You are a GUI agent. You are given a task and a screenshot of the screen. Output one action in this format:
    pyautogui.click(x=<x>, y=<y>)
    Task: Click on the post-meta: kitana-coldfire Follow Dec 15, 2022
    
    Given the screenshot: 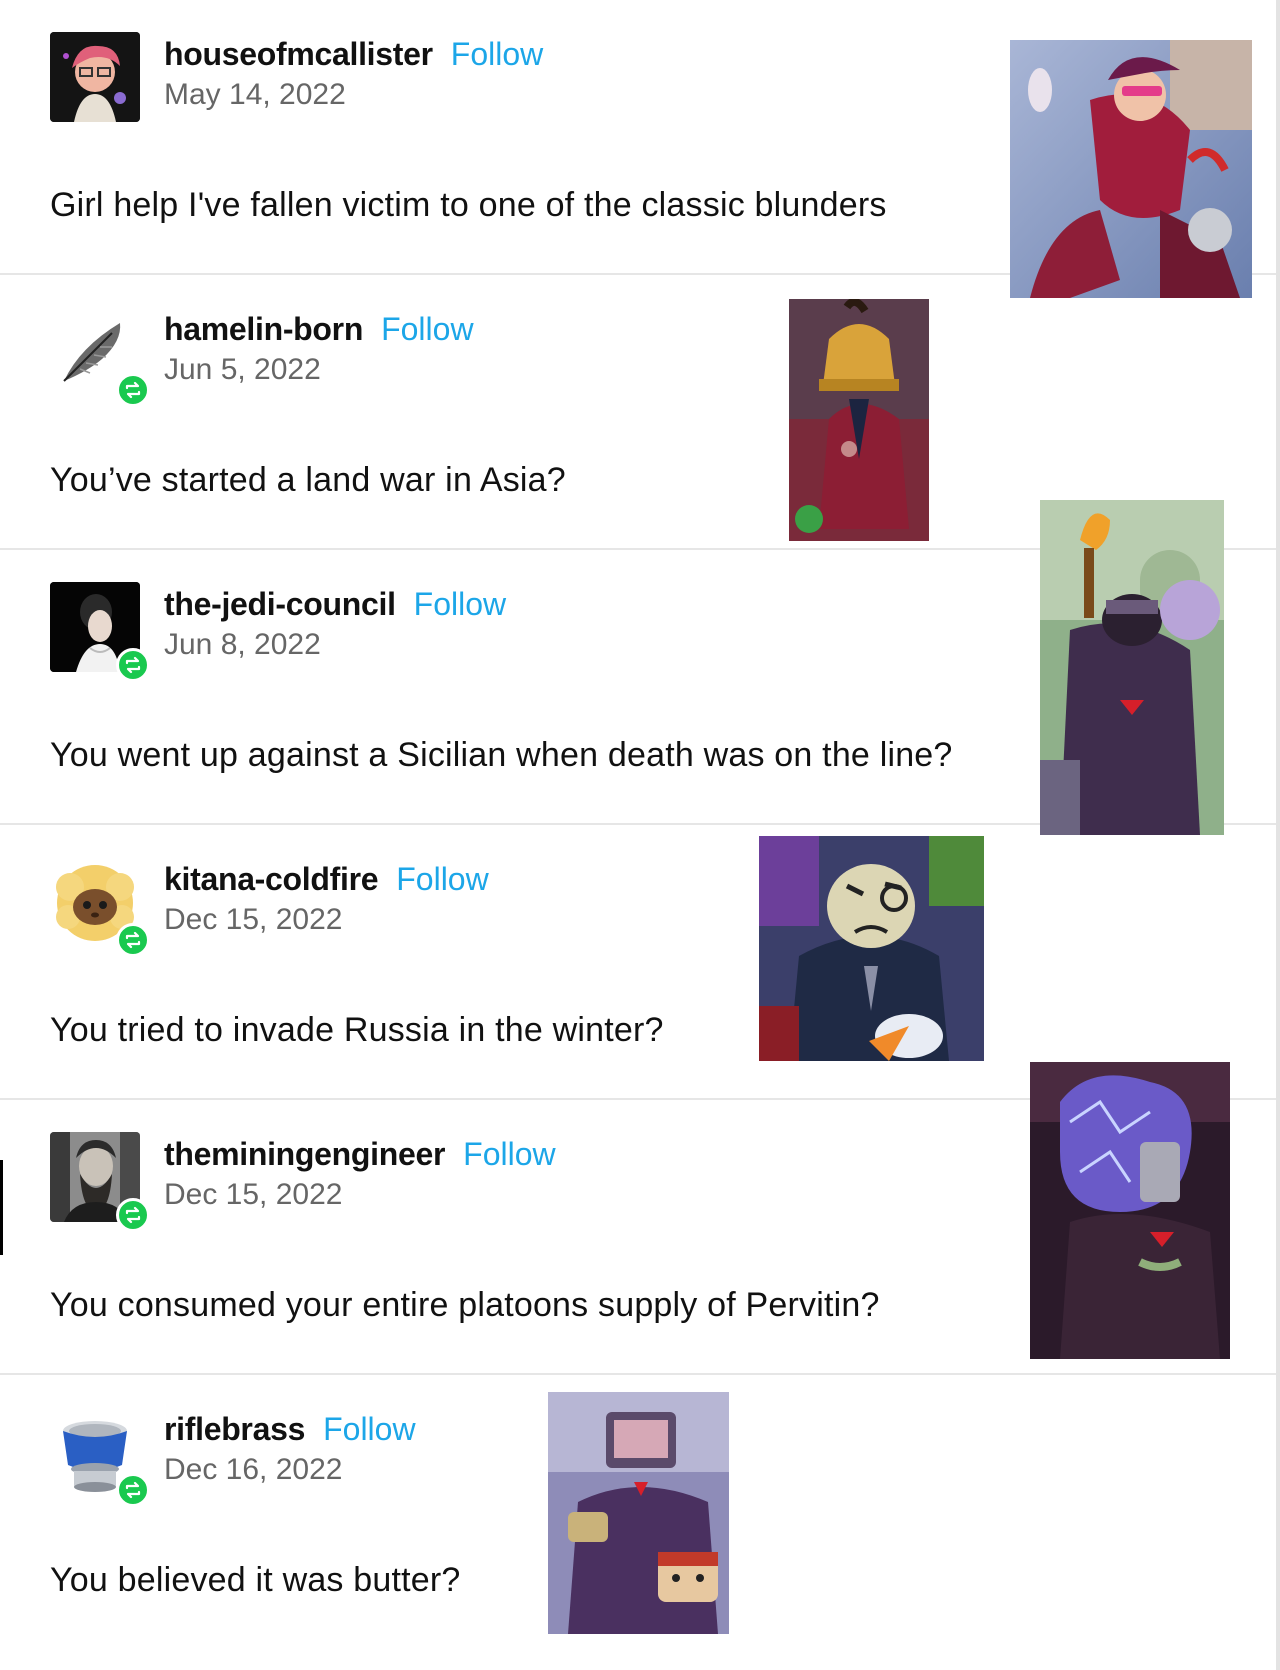 What is the action you would take?
    pyautogui.click(x=326, y=899)
    